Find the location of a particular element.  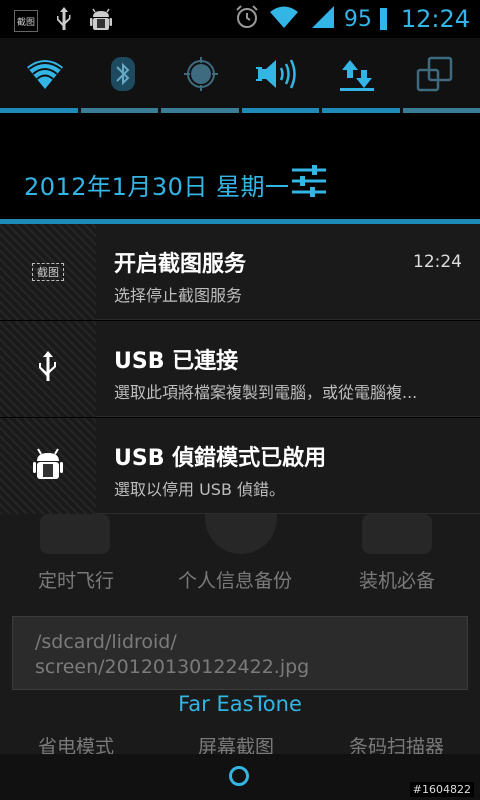

app-label: 装机必备 is located at coordinates (397, 579).